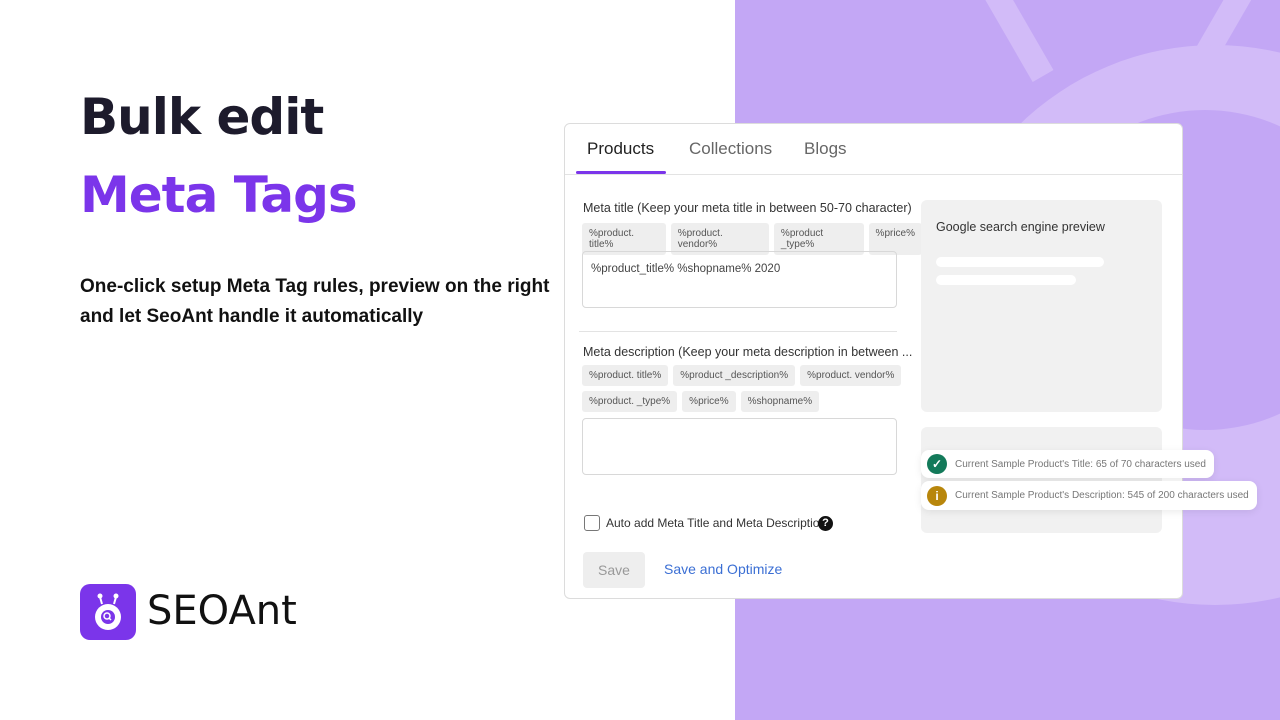 The width and height of the screenshot is (1280, 720). What do you see at coordinates (222, 611) in the screenshot?
I see `brand-name: SEOAnt` at bounding box center [222, 611].